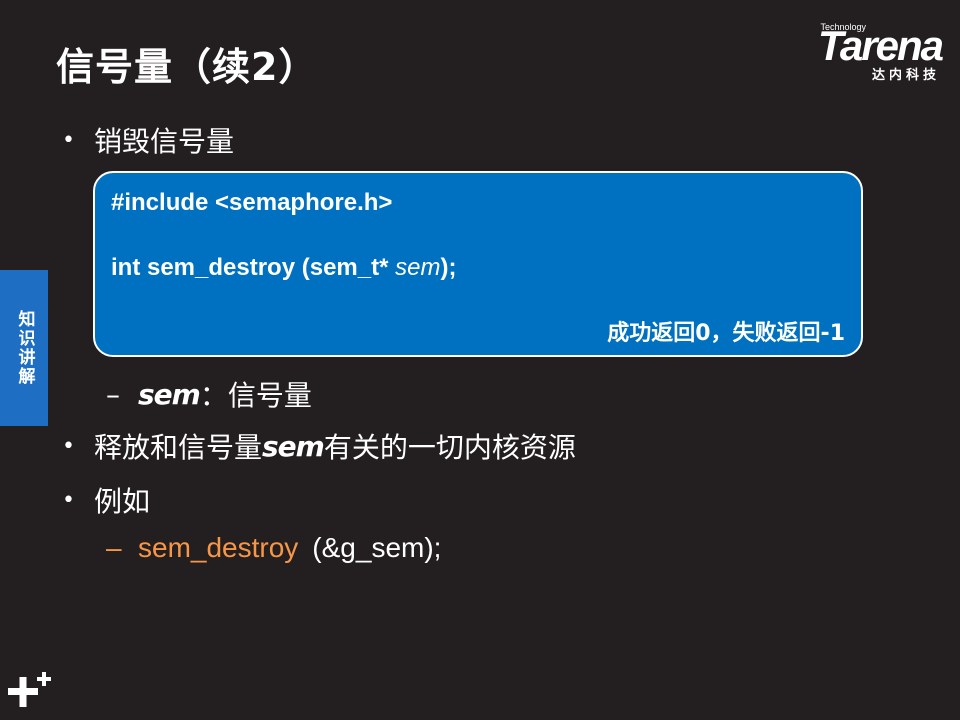 The image size is (960, 720). I want to click on bullet-text-prefix: 释放和信号量, so click(178, 447).